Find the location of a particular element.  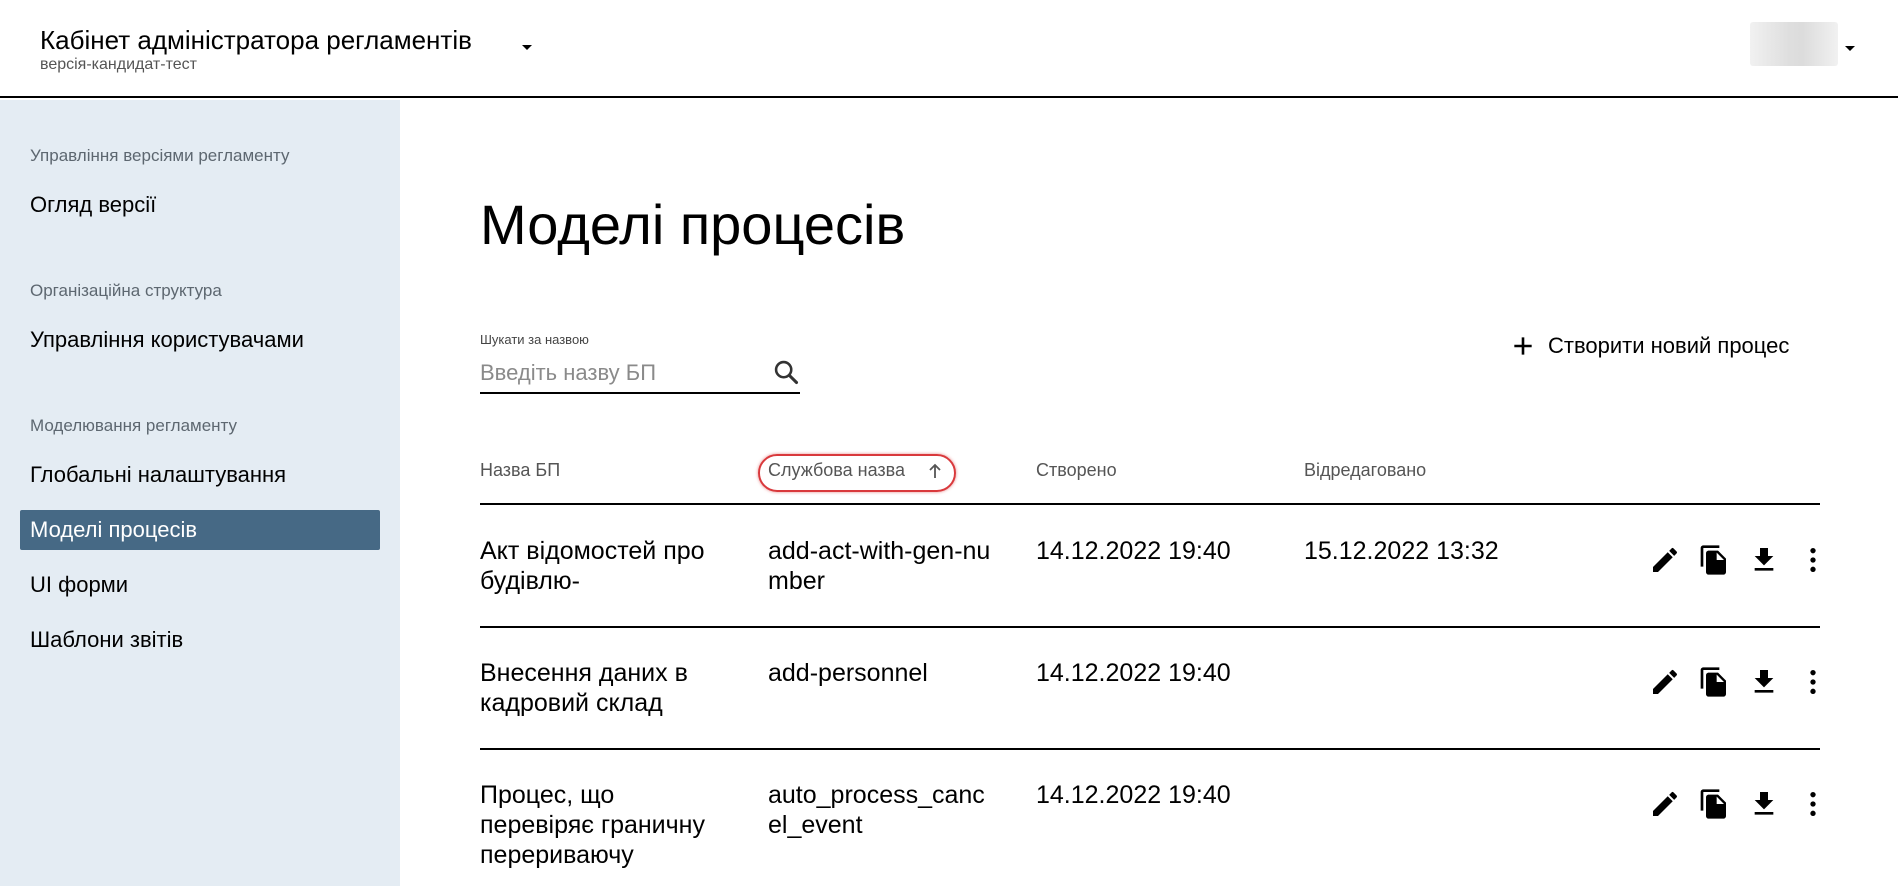

column-header-service-name: Службова назва is located at coordinates (836, 470).